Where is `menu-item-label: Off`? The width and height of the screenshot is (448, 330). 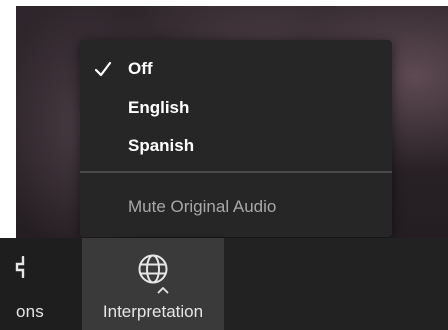
menu-item-label: Off is located at coordinates (140, 68).